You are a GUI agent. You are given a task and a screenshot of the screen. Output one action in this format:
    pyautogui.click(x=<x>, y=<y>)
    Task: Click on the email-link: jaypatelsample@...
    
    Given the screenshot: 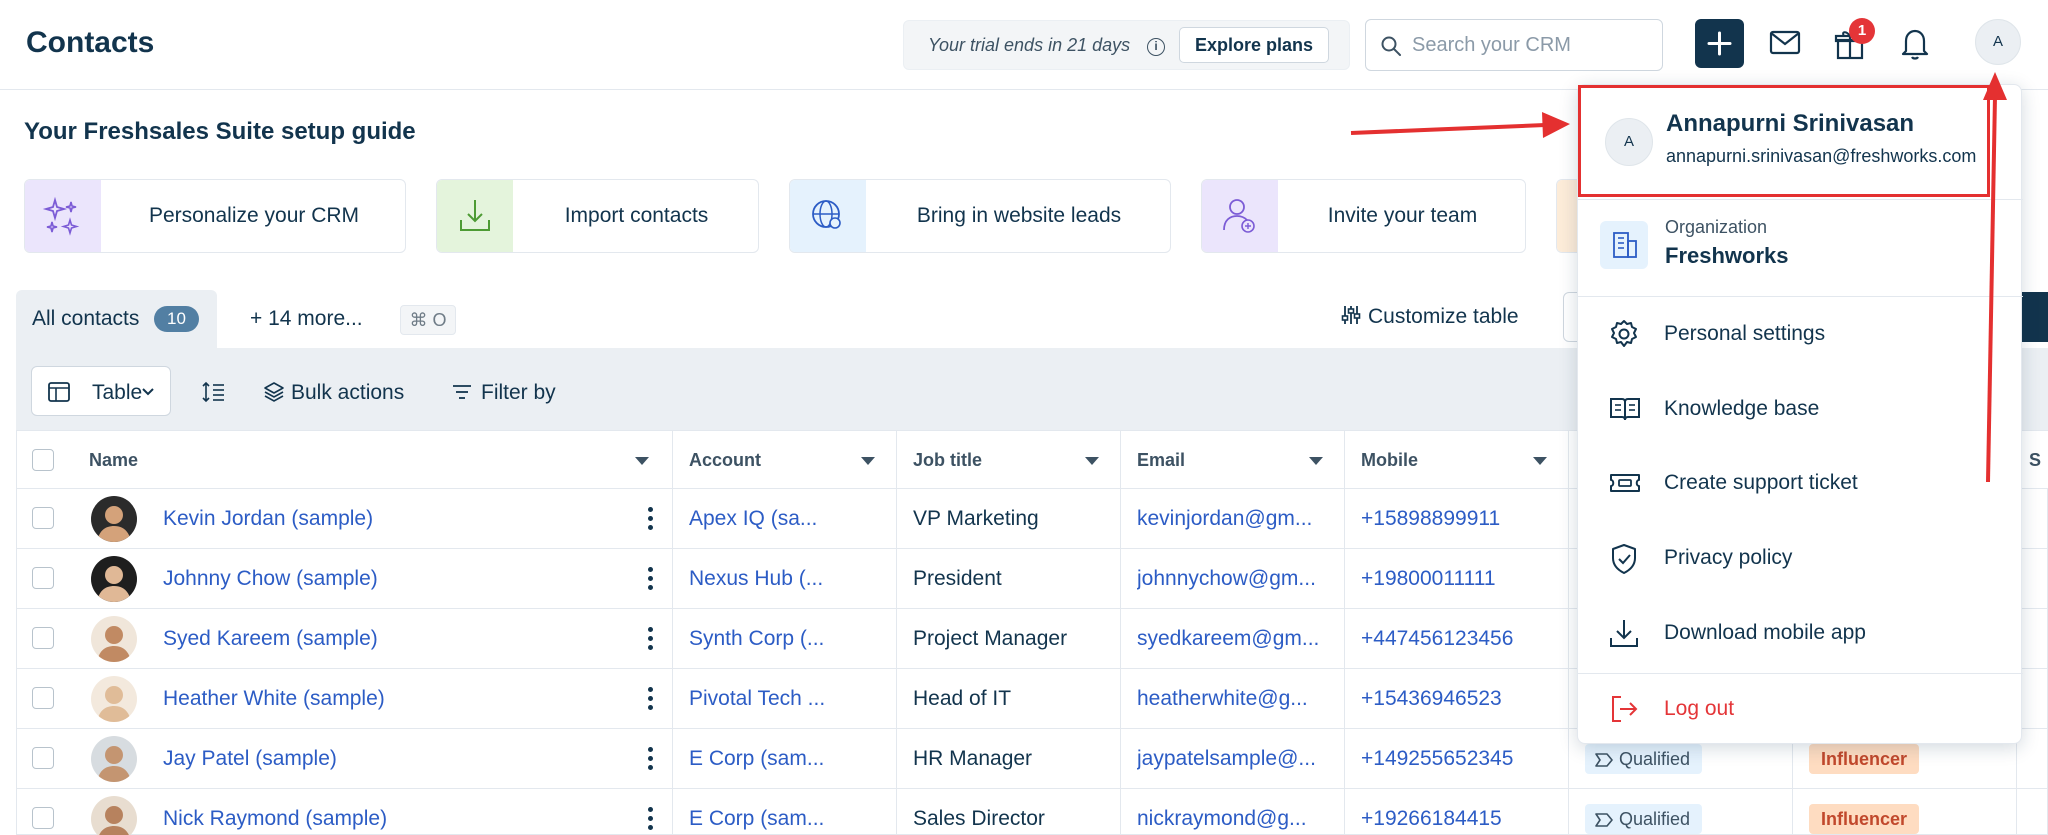 What is the action you would take?
    pyautogui.click(x=1237, y=759)
    